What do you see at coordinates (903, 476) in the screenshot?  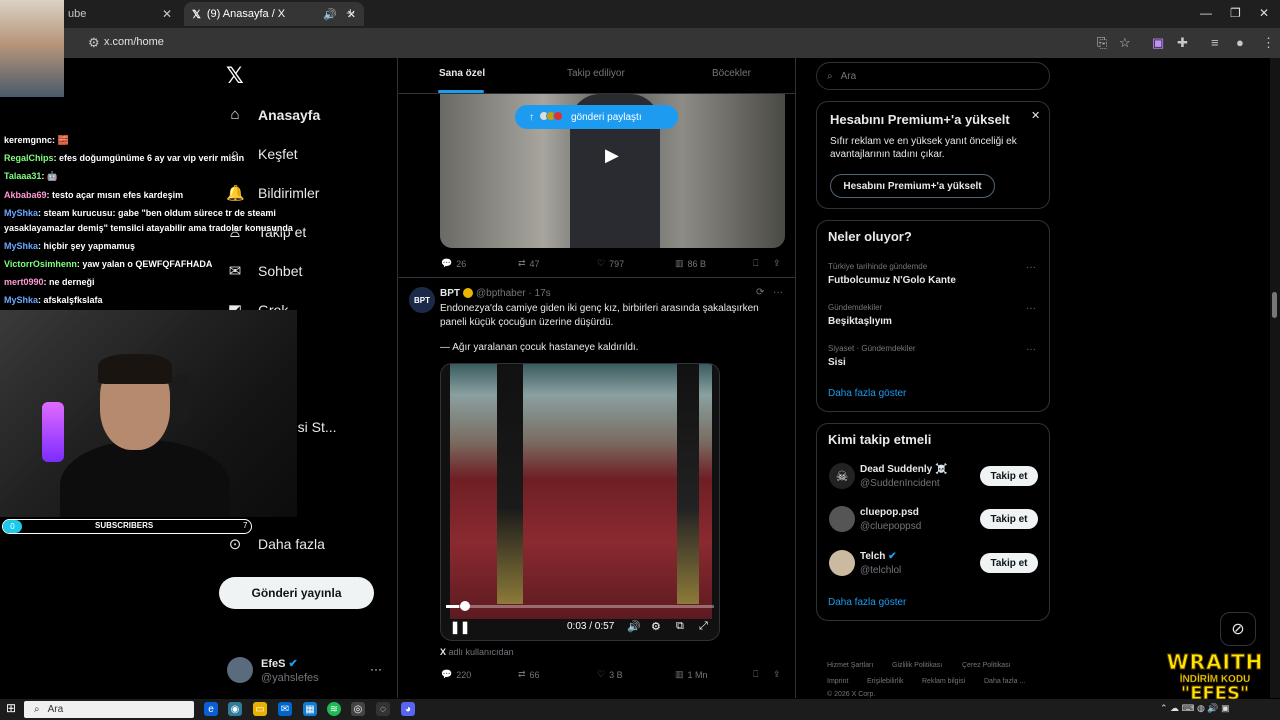 I see `follow-suggestion: Dead Suddenly ☠️ @SuddenIncident` at bounding box center [903, 476].